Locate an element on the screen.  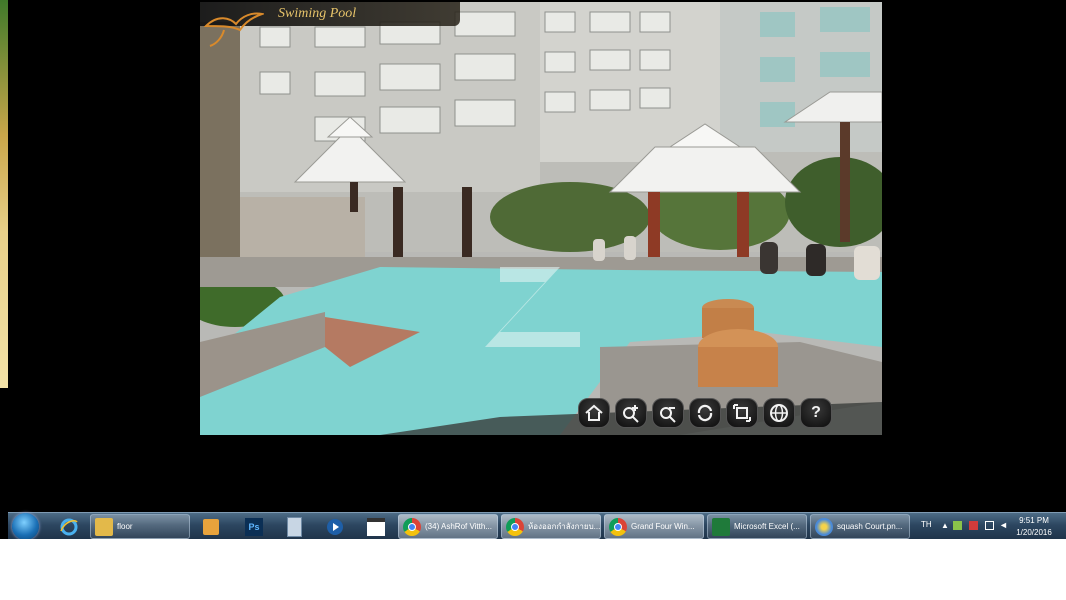
home-icon is located at coordinates (594, 412).